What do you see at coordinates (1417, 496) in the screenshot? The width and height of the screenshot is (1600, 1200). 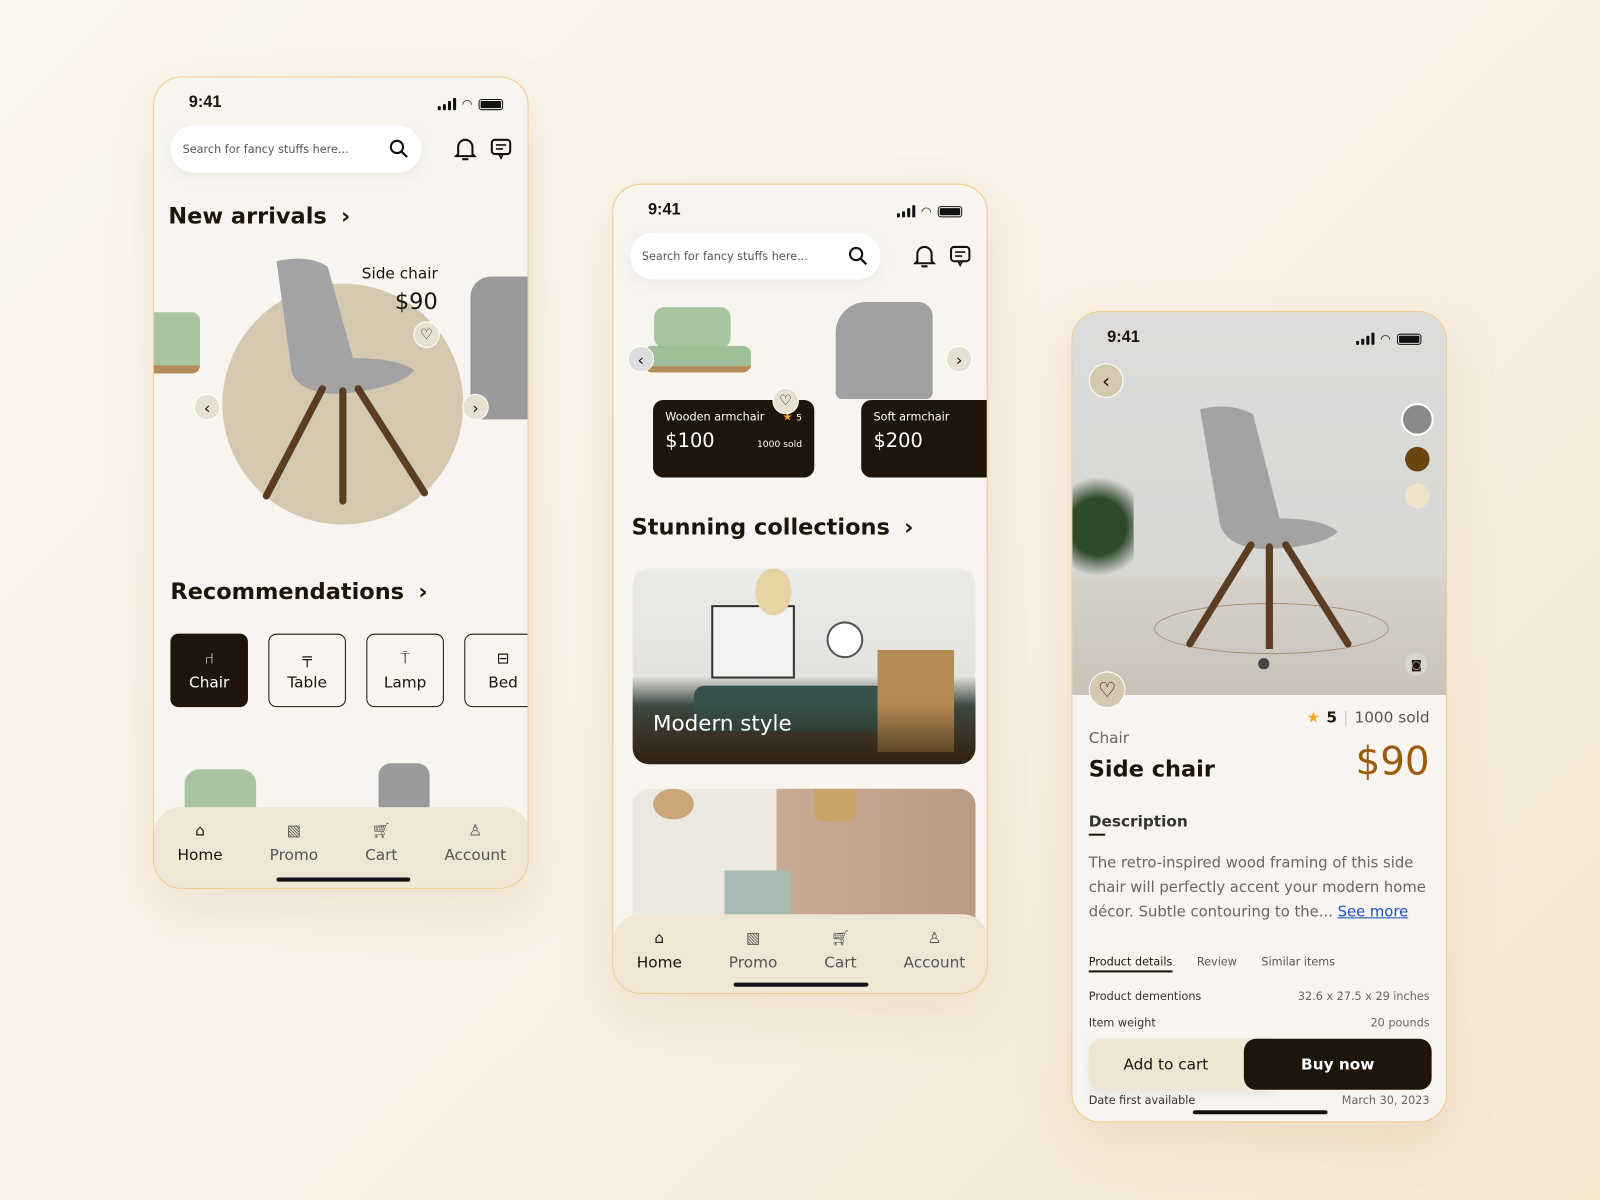 I see `color-option-cream` at bounding box center [1417, 496].